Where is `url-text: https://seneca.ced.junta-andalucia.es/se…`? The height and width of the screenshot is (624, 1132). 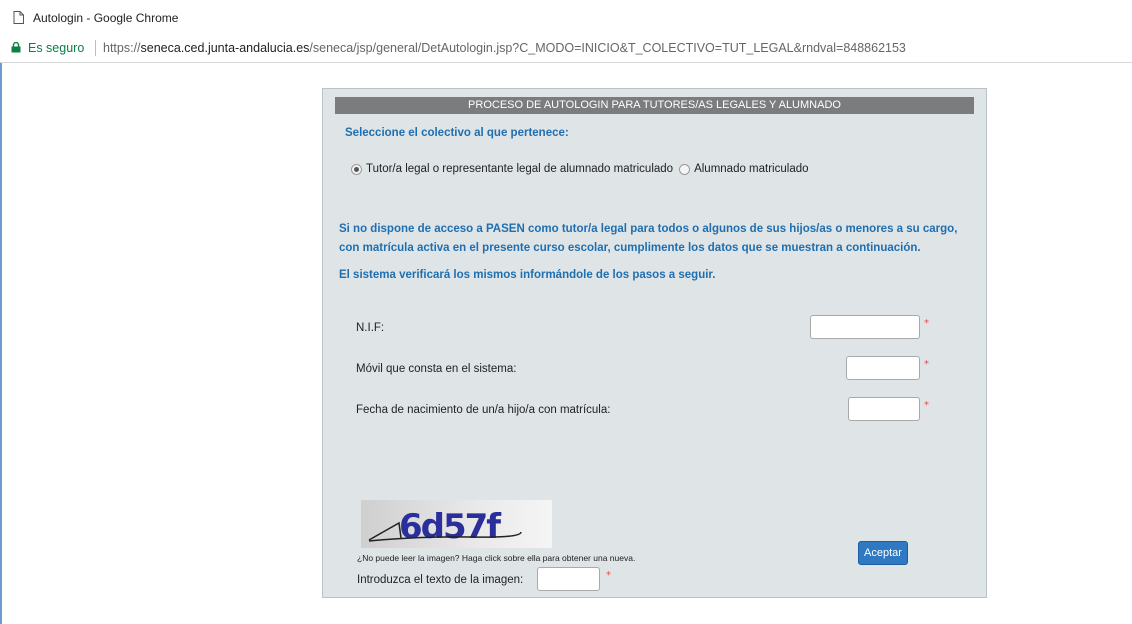
url-text: https://seneca.ced.junta-andalucia.es/se… is located at coordinates (504, 48).